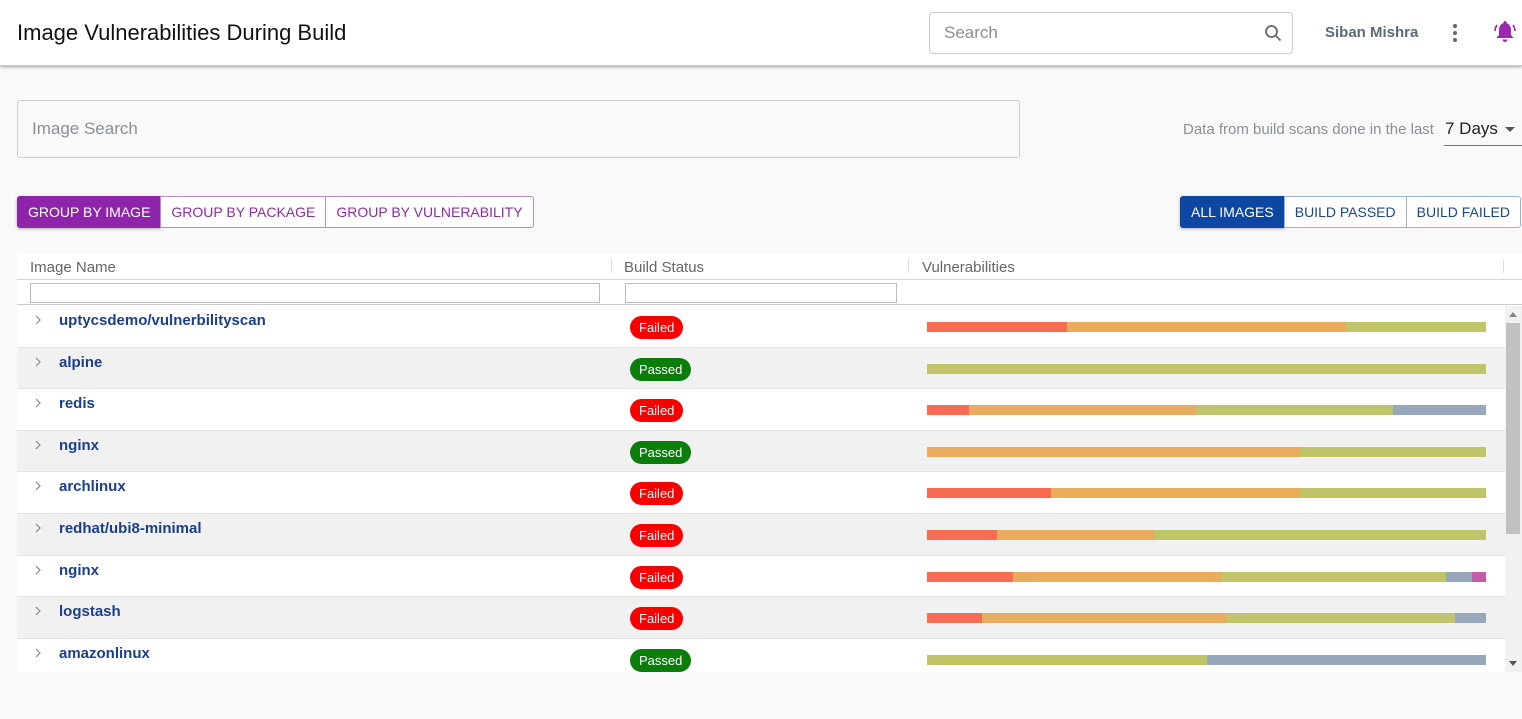 This screenshot has width=1522, height=719. I want to click on column-header-vulnerabilities: Vulnerabilities, so click(968, 267).